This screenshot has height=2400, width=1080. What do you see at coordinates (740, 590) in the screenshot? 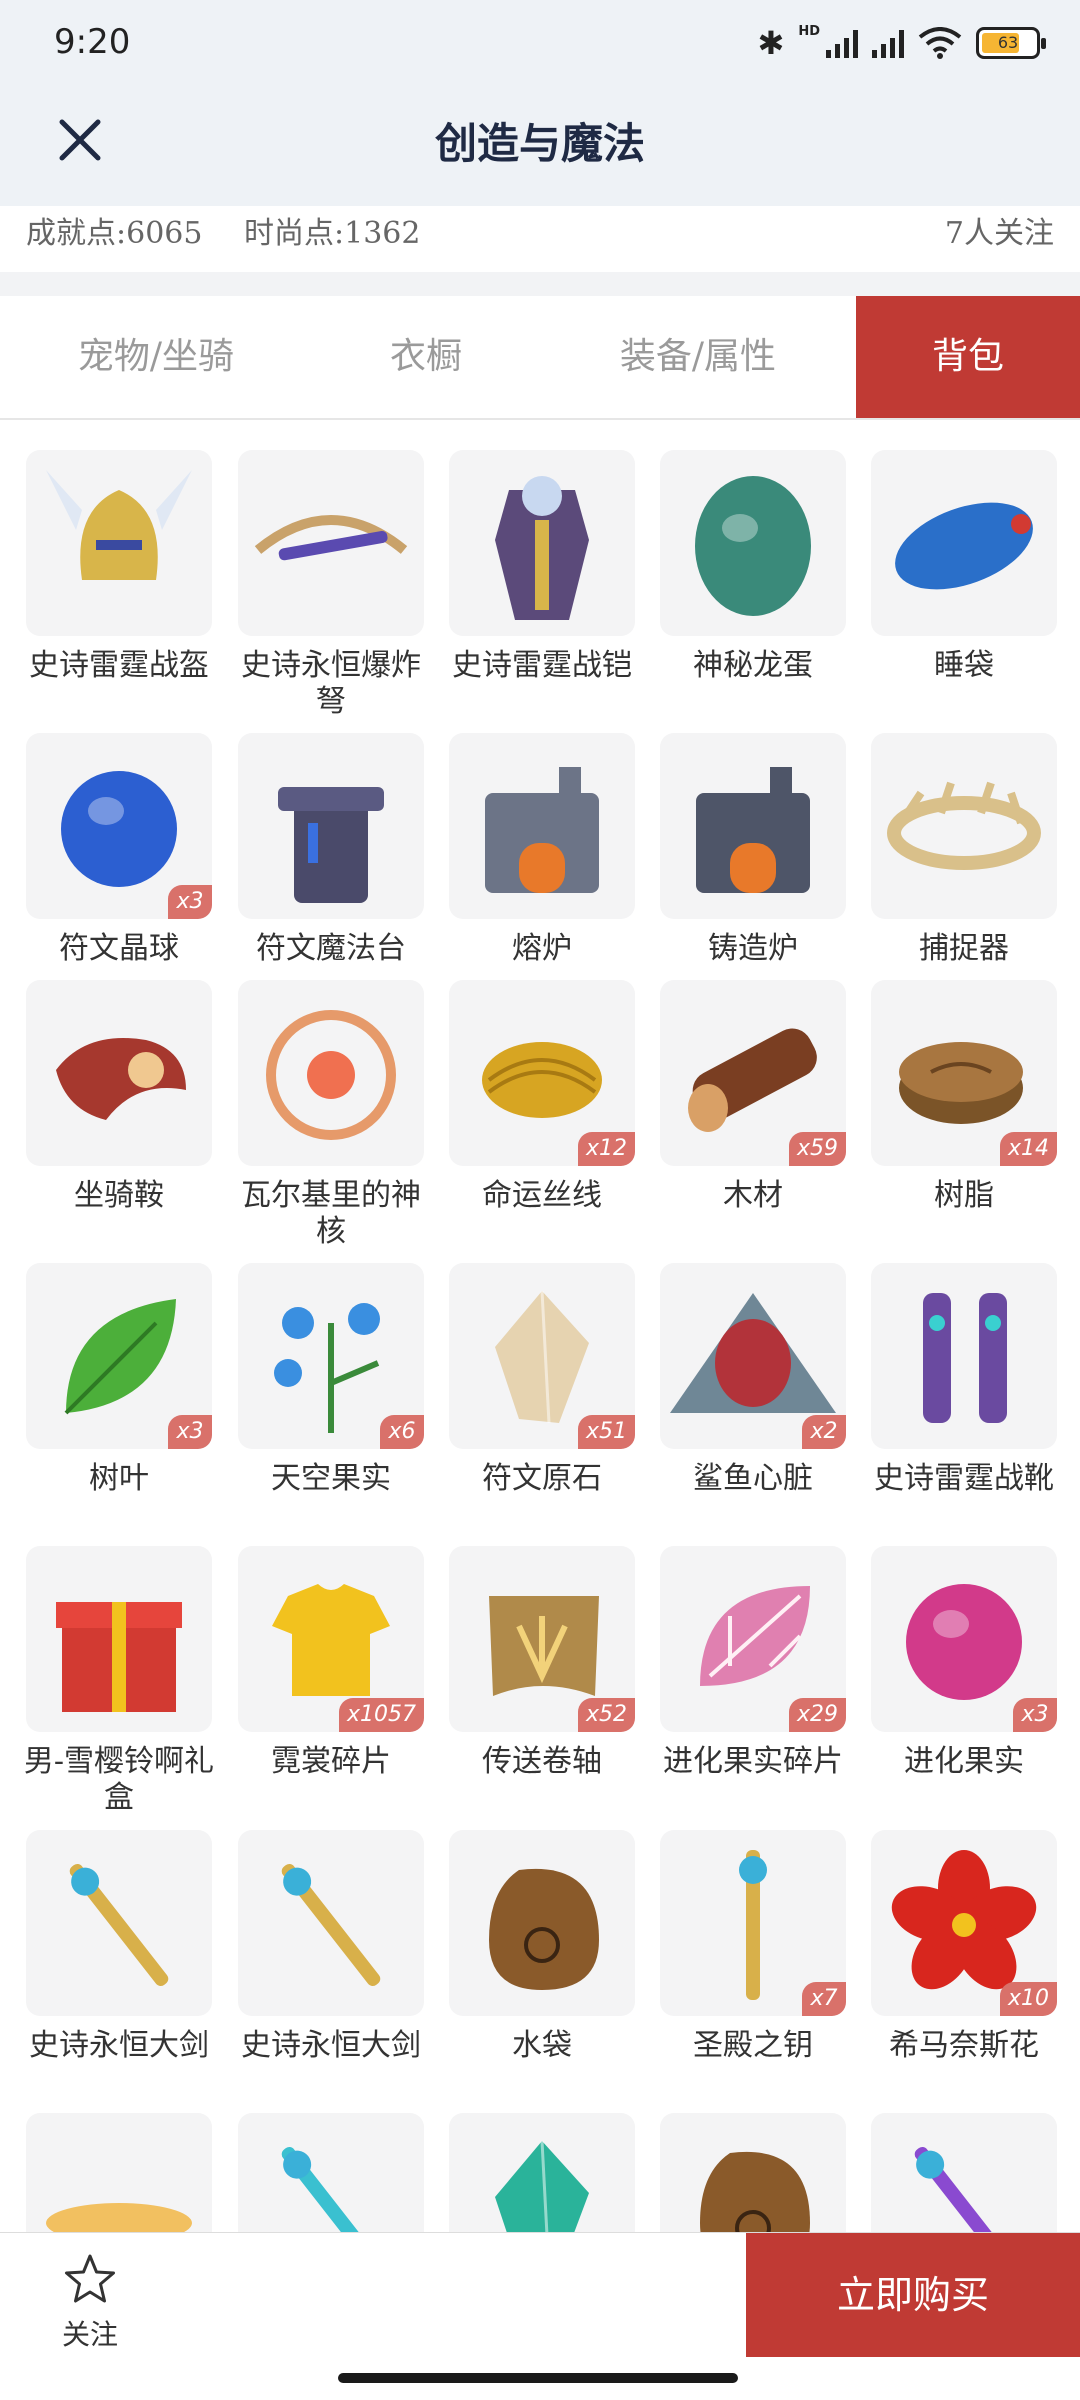
I see `inventory-item: 神秘龙蛋` at bounding box center [740, 590].